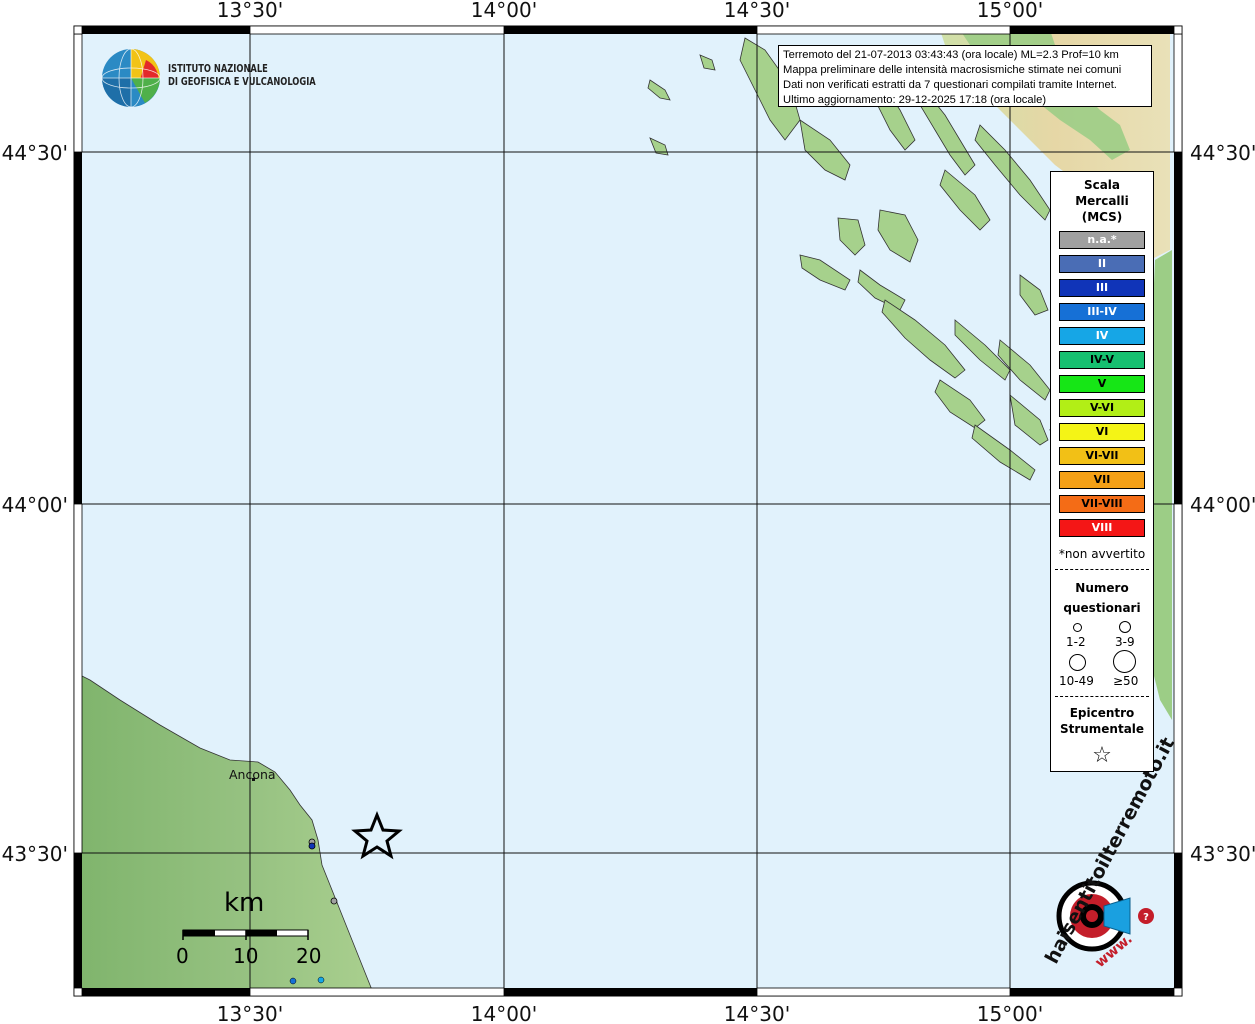 The image size is (1255, 1024). I want to click on questionnaire-size-key: 1-2 3-9 10-49 ≥50, so click(1102, 653).